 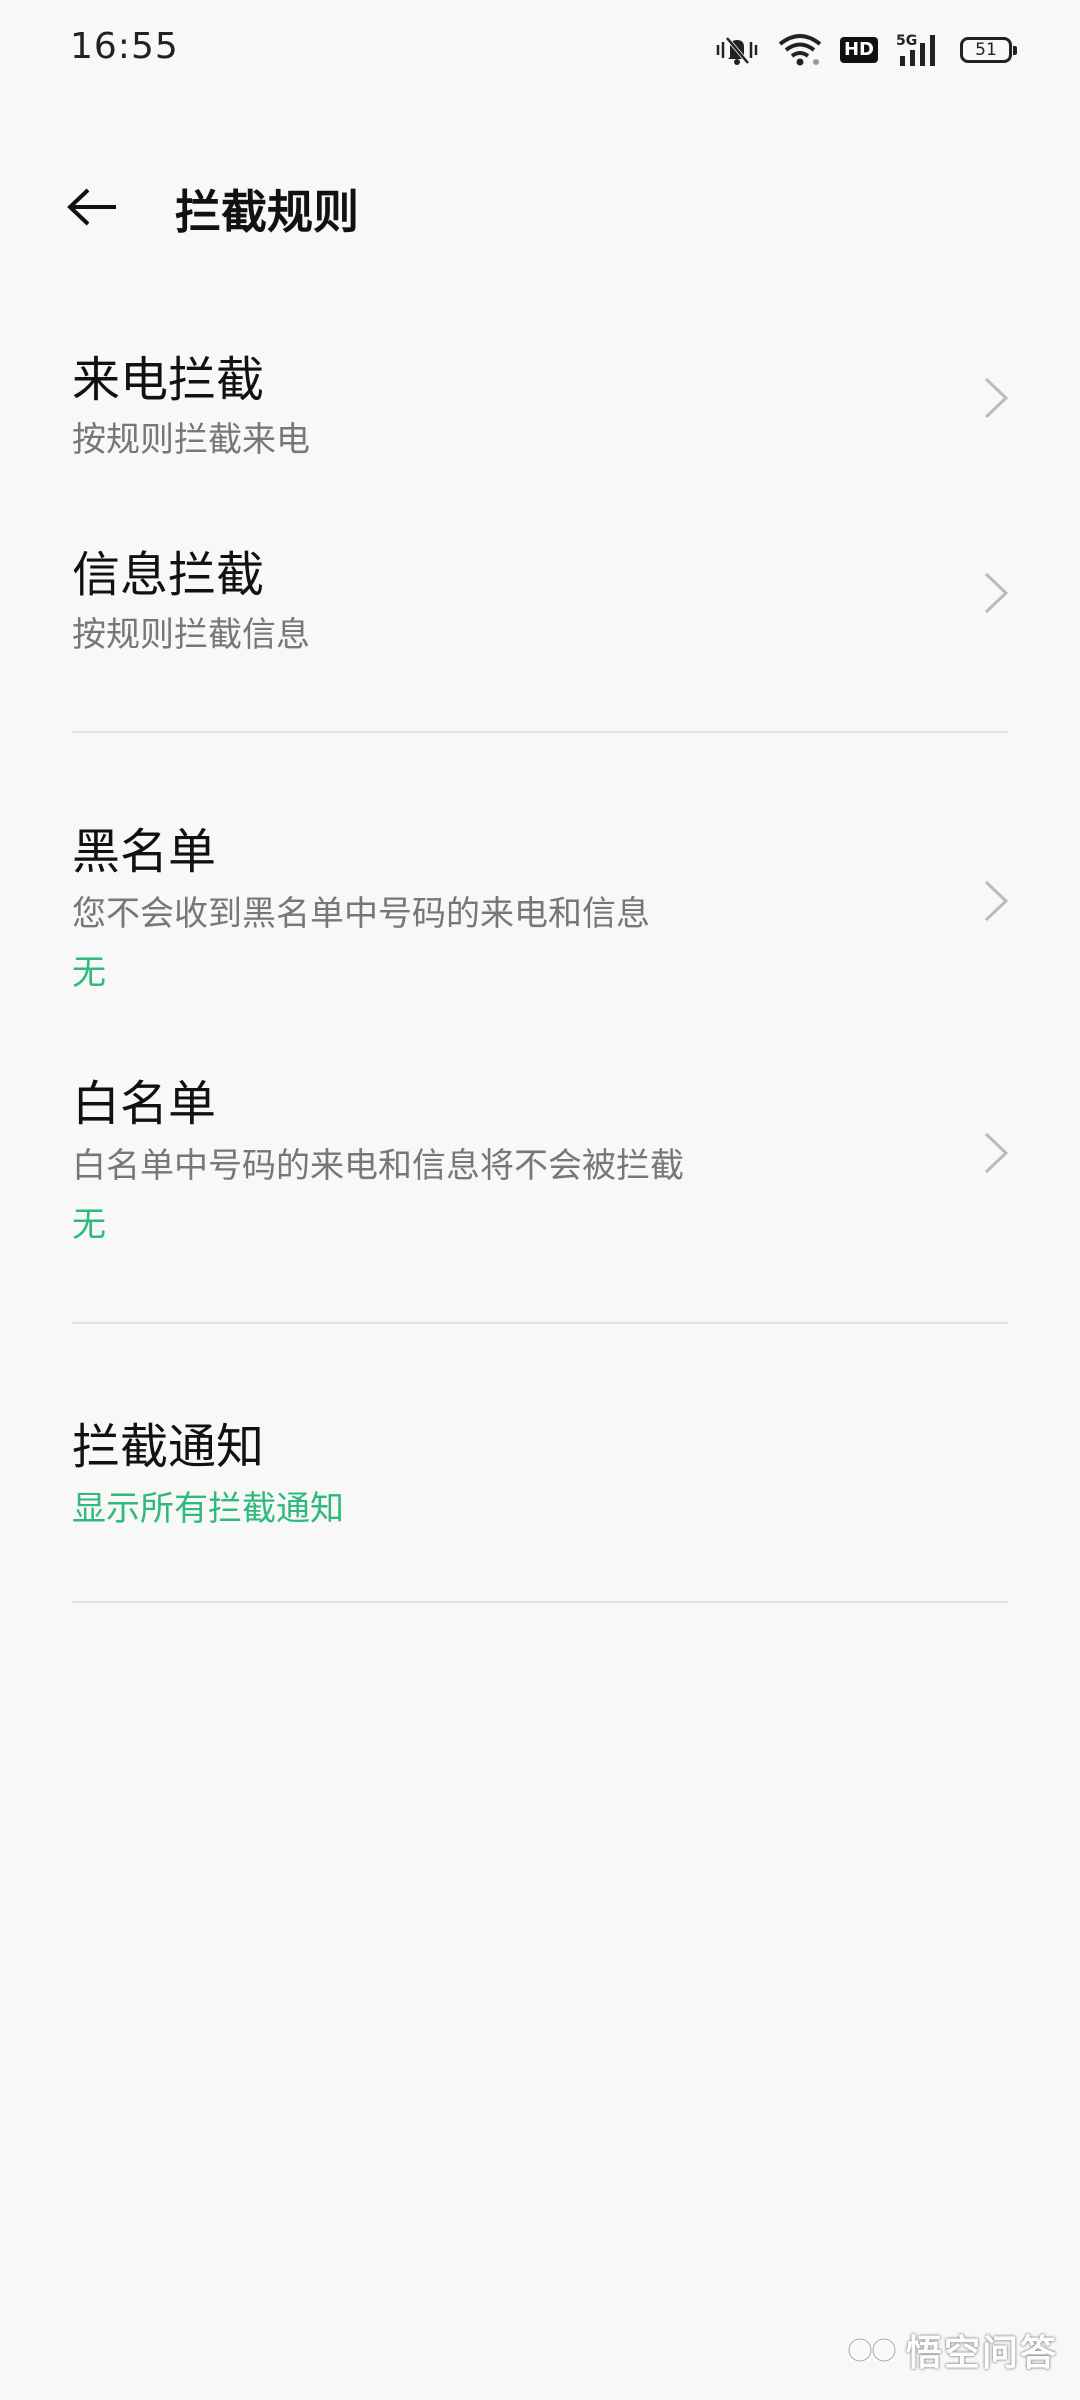 What do you see at coordinates (540, 595) in the screenshot?
I see `sms-block-row: 信息拦截 按规则拦截信息` at bounding box center [540, 595].